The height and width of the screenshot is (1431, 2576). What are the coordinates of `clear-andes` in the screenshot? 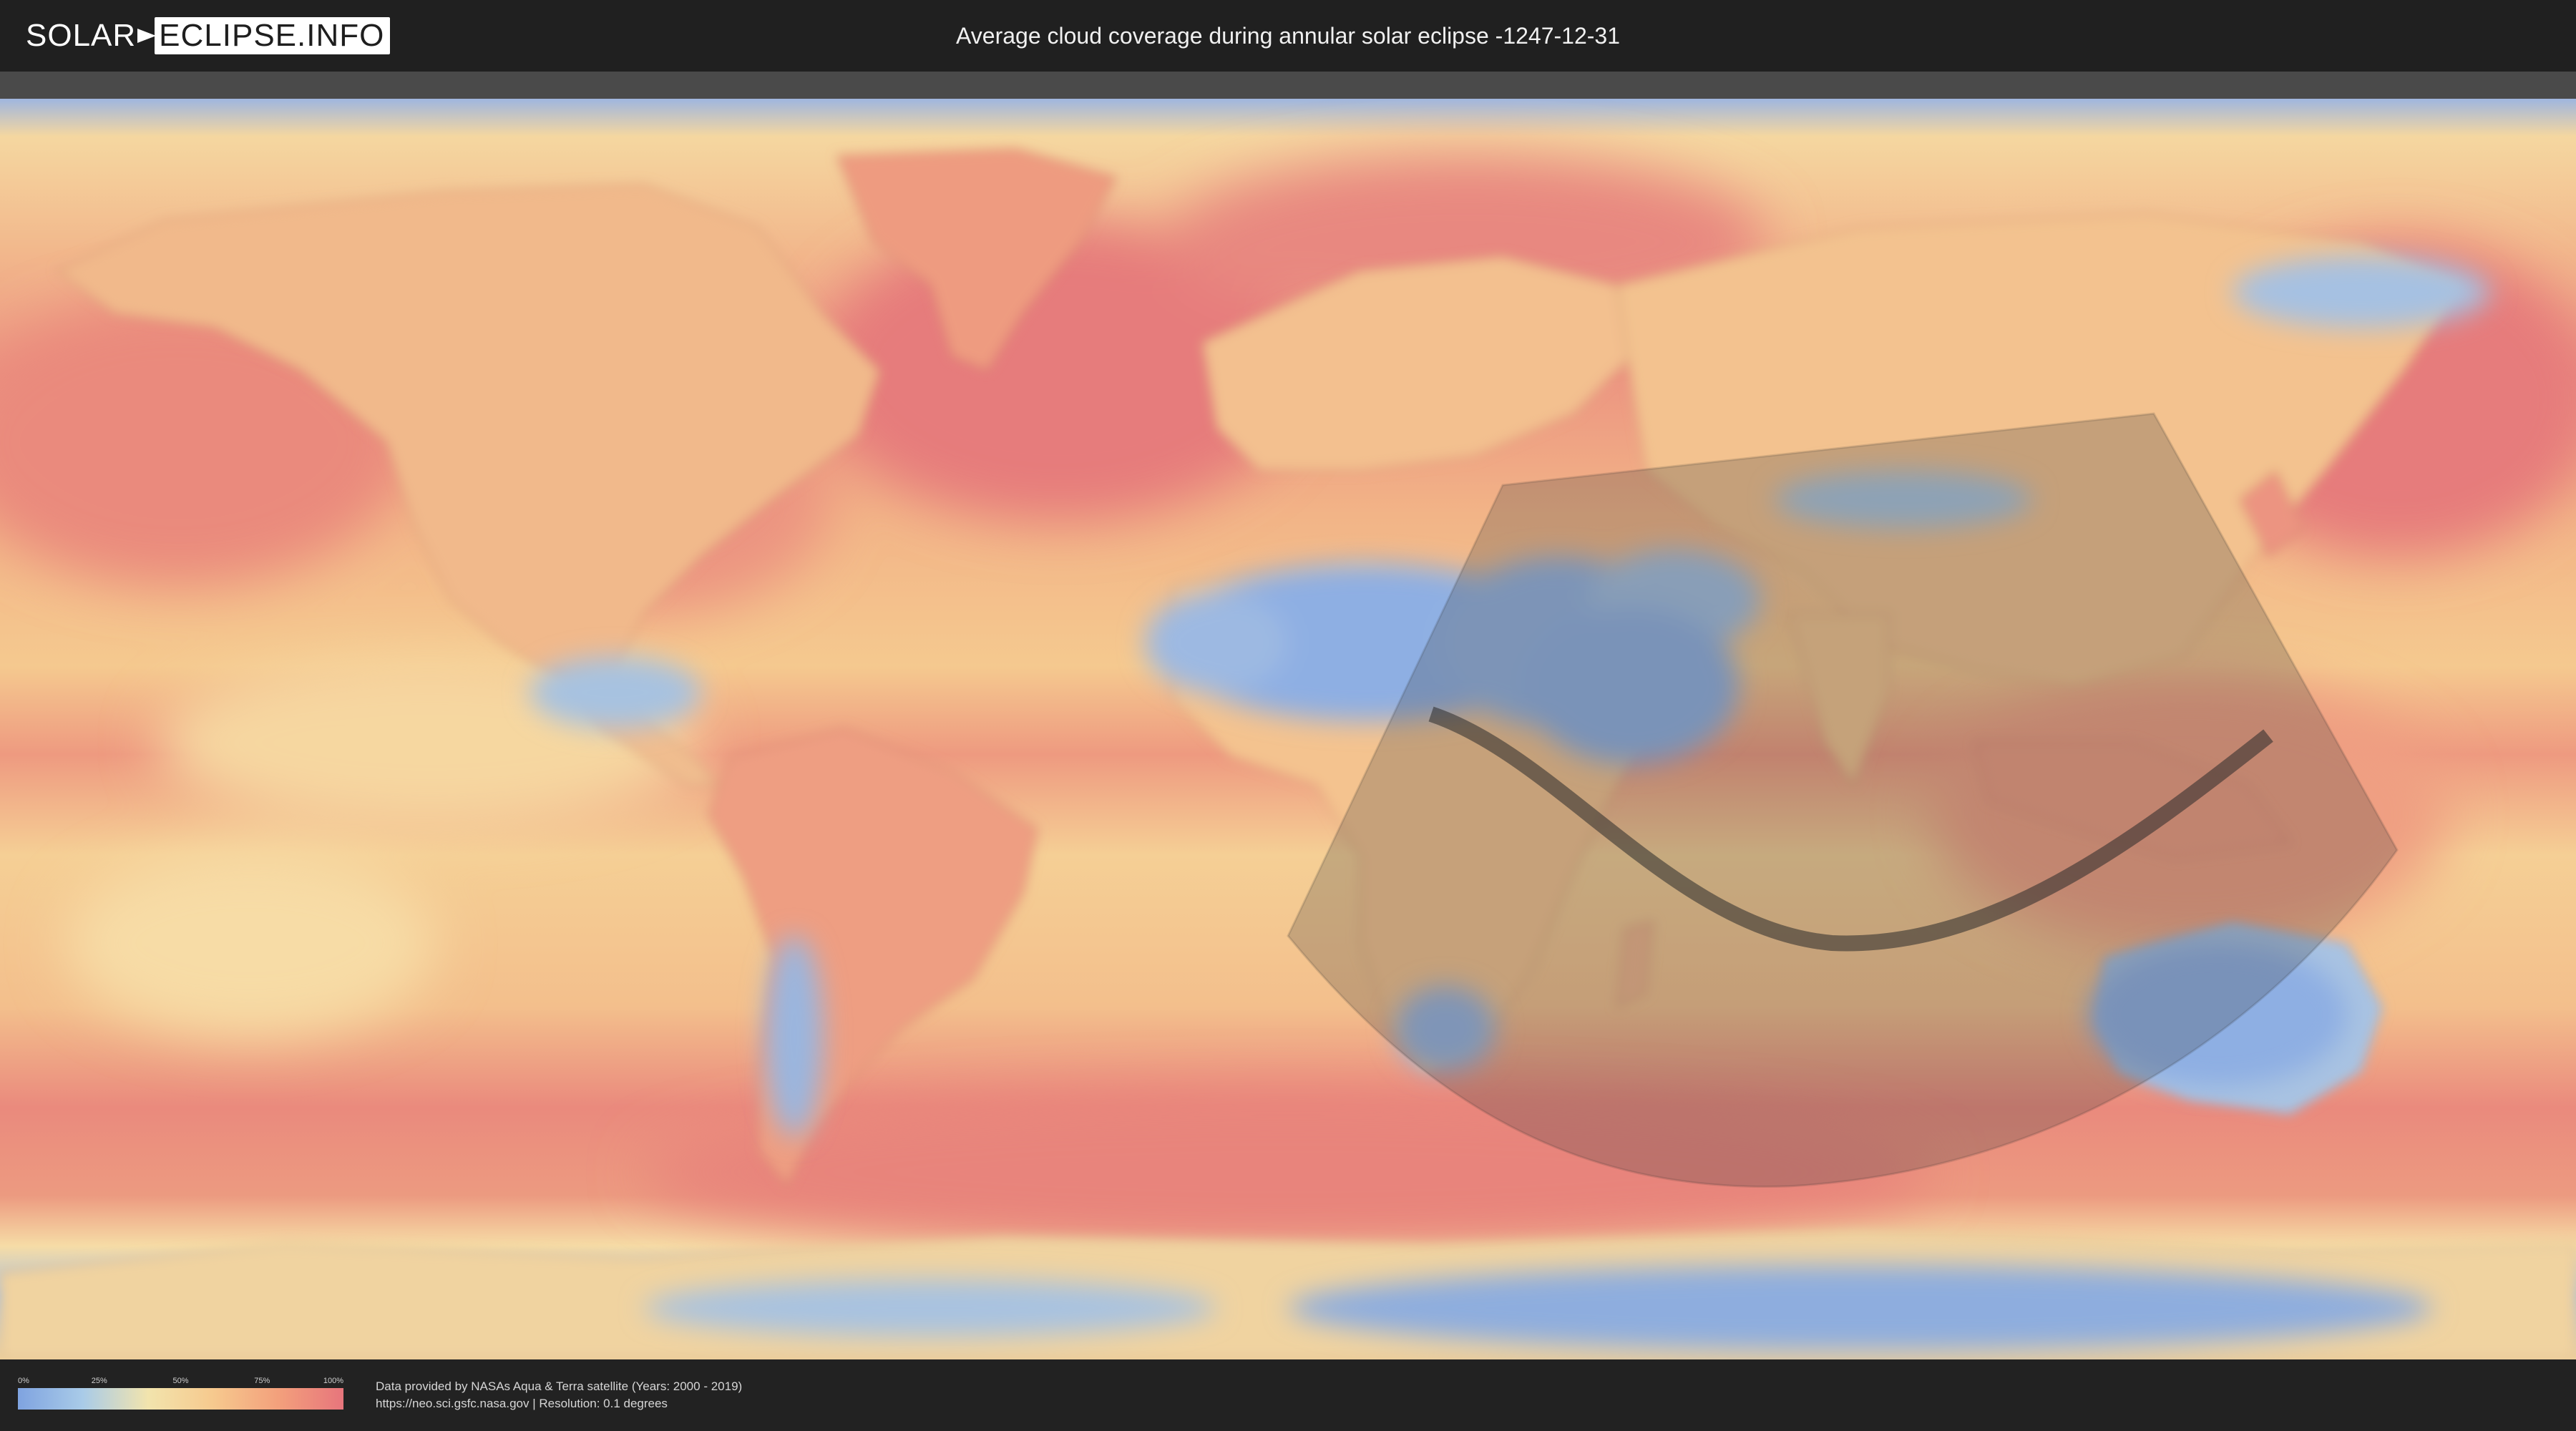 It's located at (794, 1036).